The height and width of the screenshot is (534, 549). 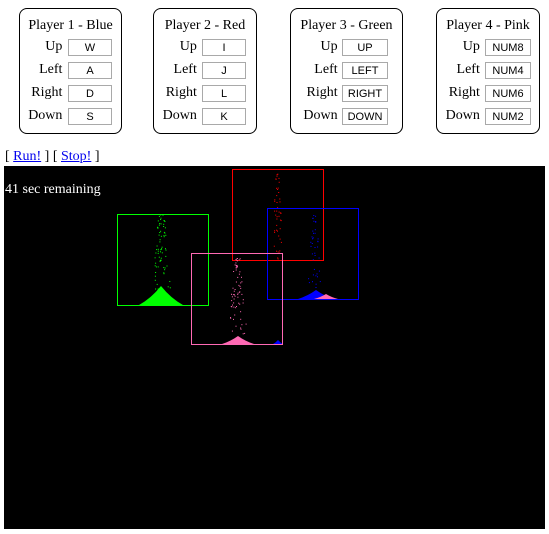 I want to click on player-1-right-label: Right, so click(x=47, y=92).